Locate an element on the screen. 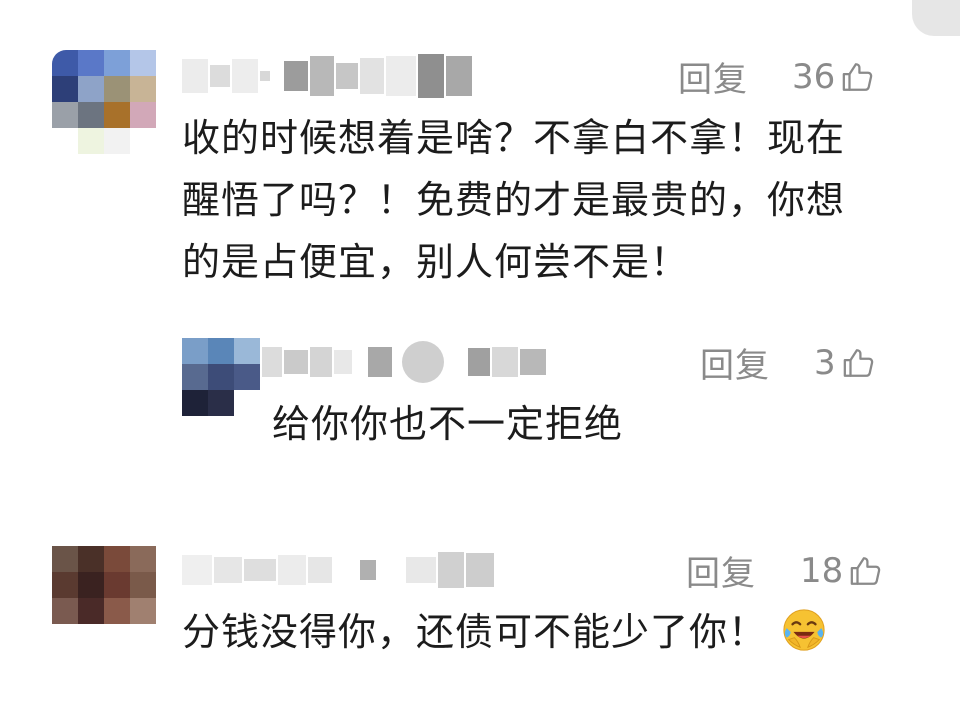  comment-line: 给你你也不一定拒绝 is located at coordinates (448, 424).